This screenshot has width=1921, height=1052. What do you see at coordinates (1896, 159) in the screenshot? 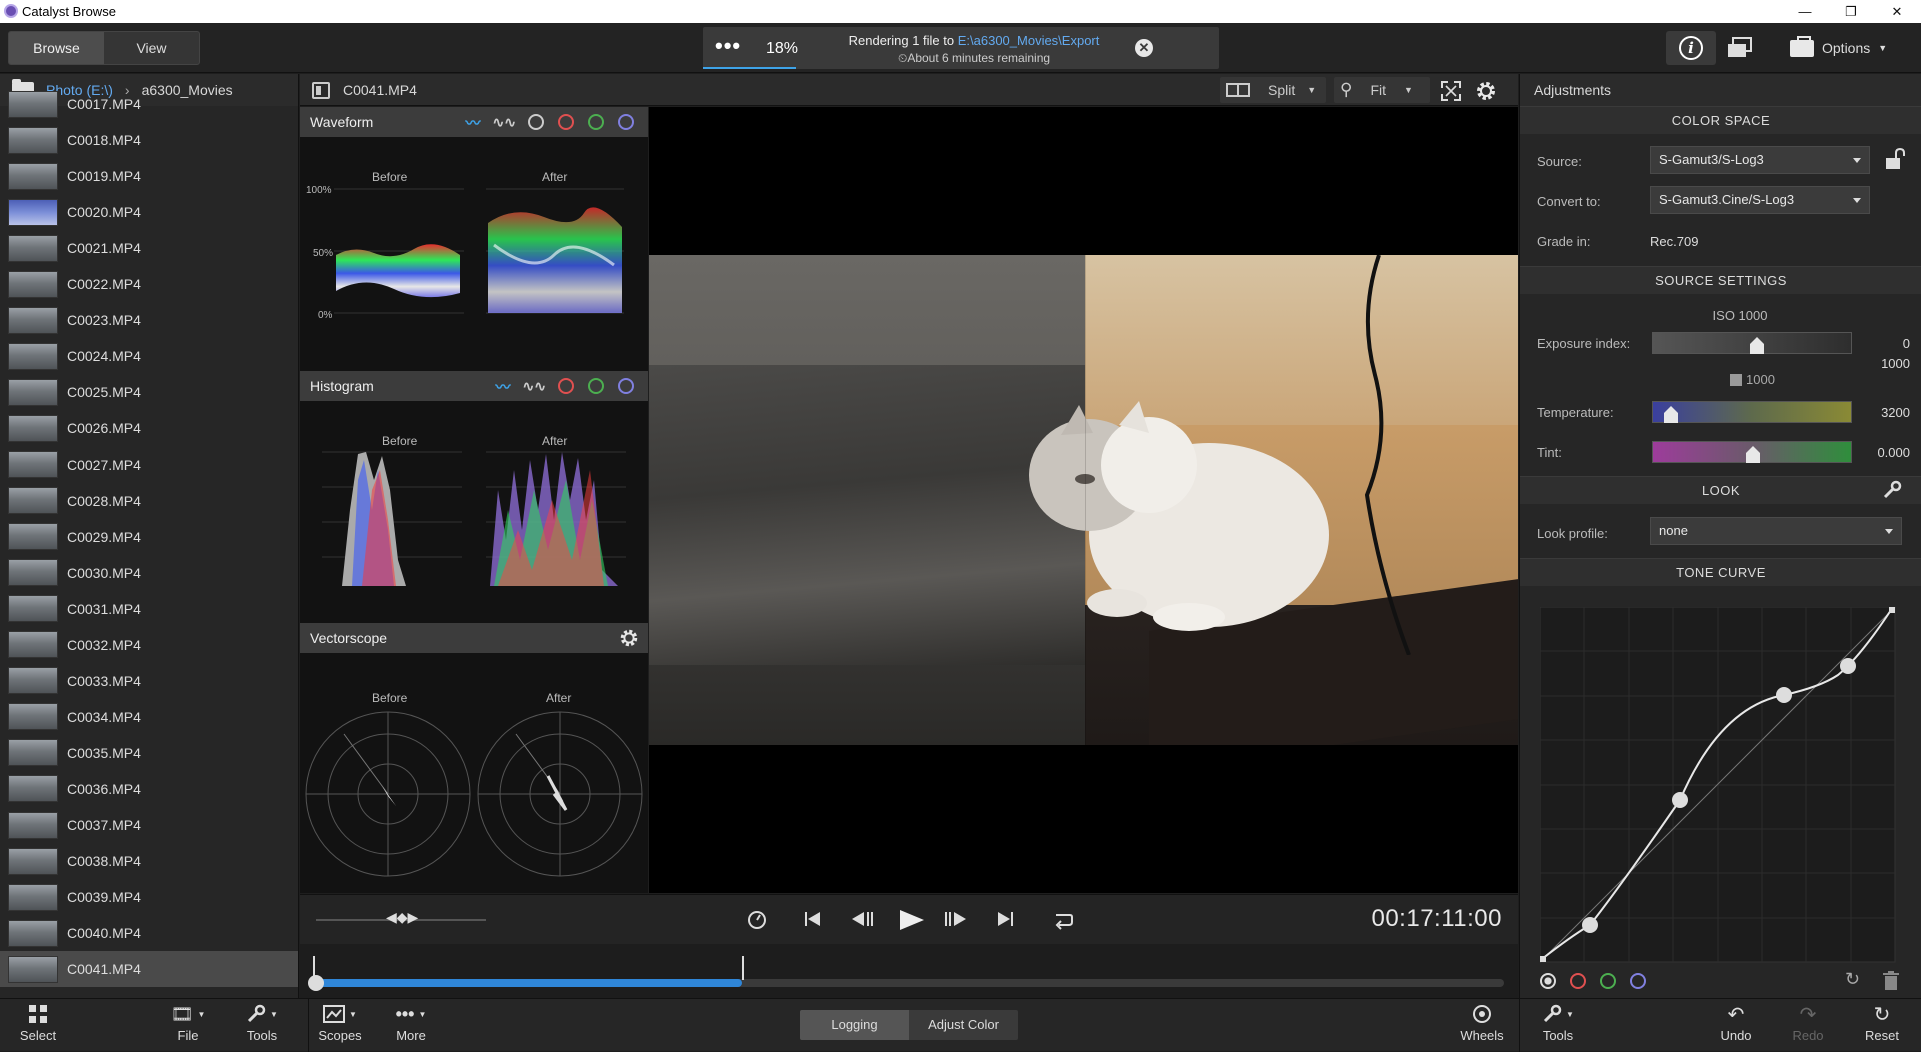
I see `lock-icon` at bounding box center [1896, 159].